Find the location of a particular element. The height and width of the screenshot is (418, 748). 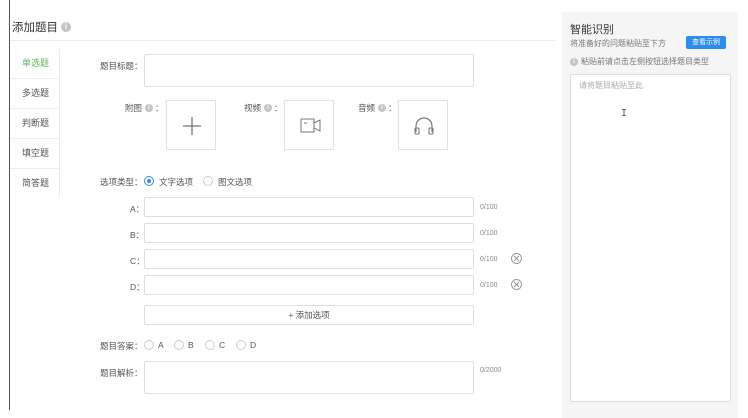

tab-single-choice: 单选题 is located at coordinates (34, 63).